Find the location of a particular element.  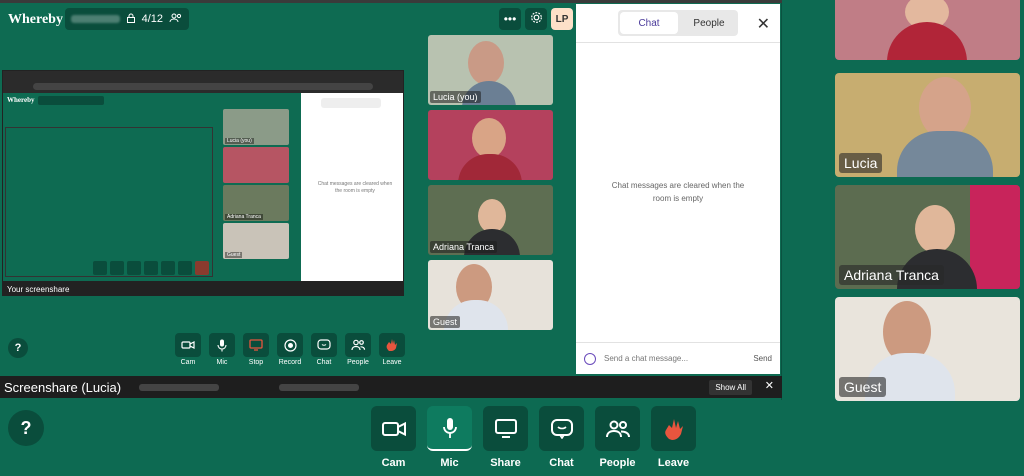

nested-footer: Your screenshare is located at coordinates (203, 288).